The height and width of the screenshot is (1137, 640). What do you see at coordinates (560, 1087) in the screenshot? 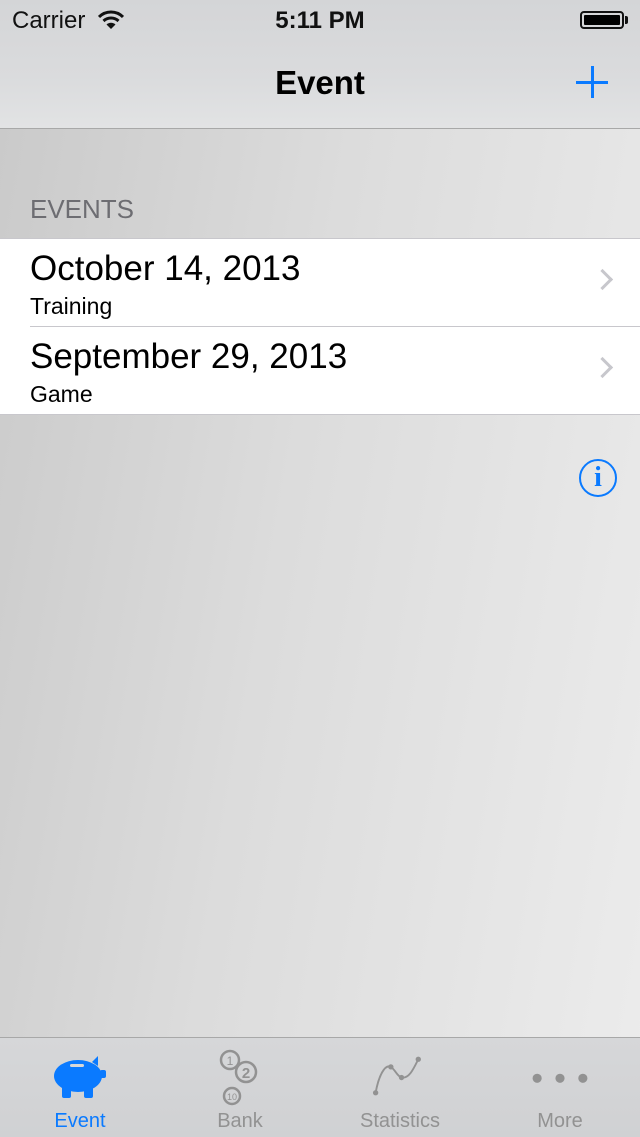
I see `tab-more: More` at bounding box center [560, 1087].